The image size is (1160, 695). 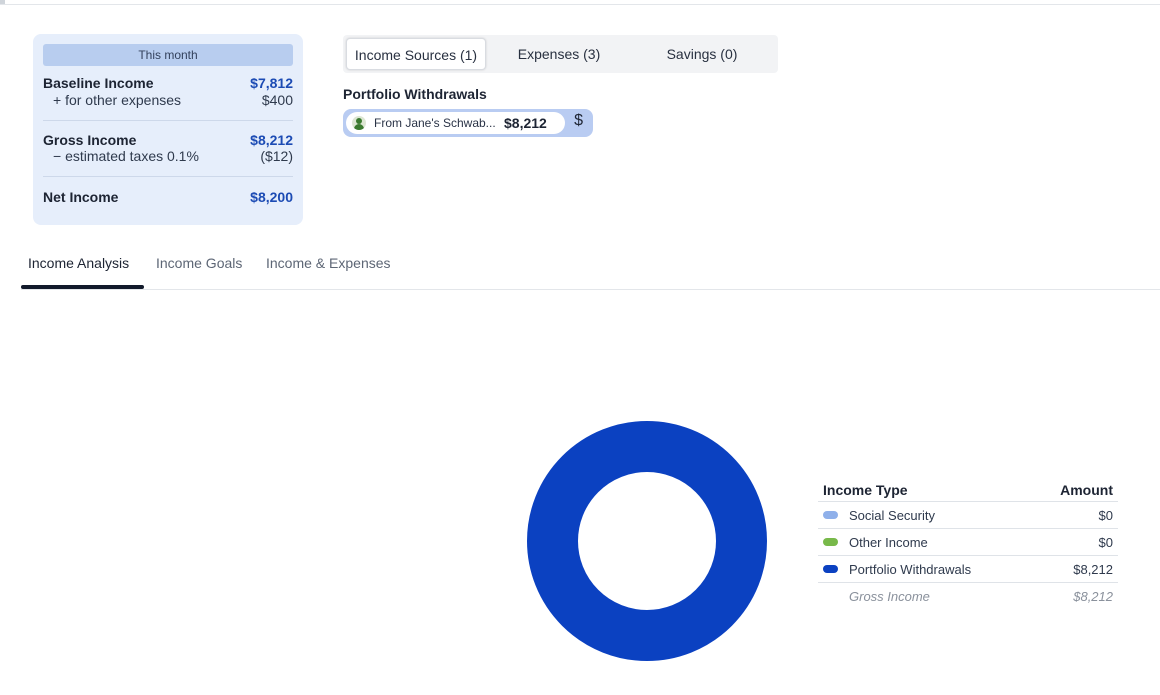 I want to click on table-row: Other Income $0, so click(x=968, y=542).